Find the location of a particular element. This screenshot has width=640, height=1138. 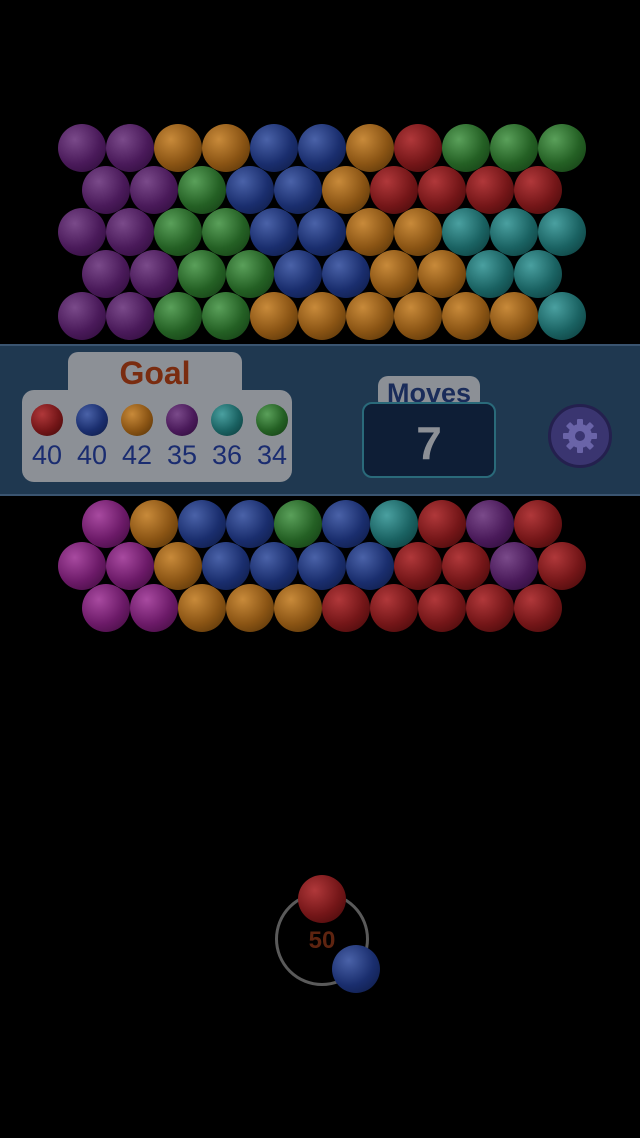

goal-tab: Goal is located at coordinates (155, 373).